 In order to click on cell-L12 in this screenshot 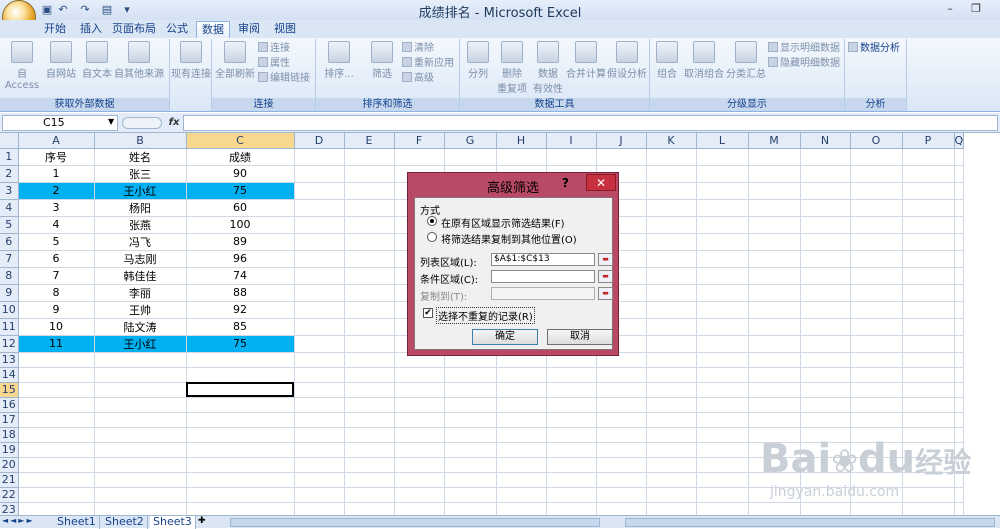, I will do `click(722, 344)`.